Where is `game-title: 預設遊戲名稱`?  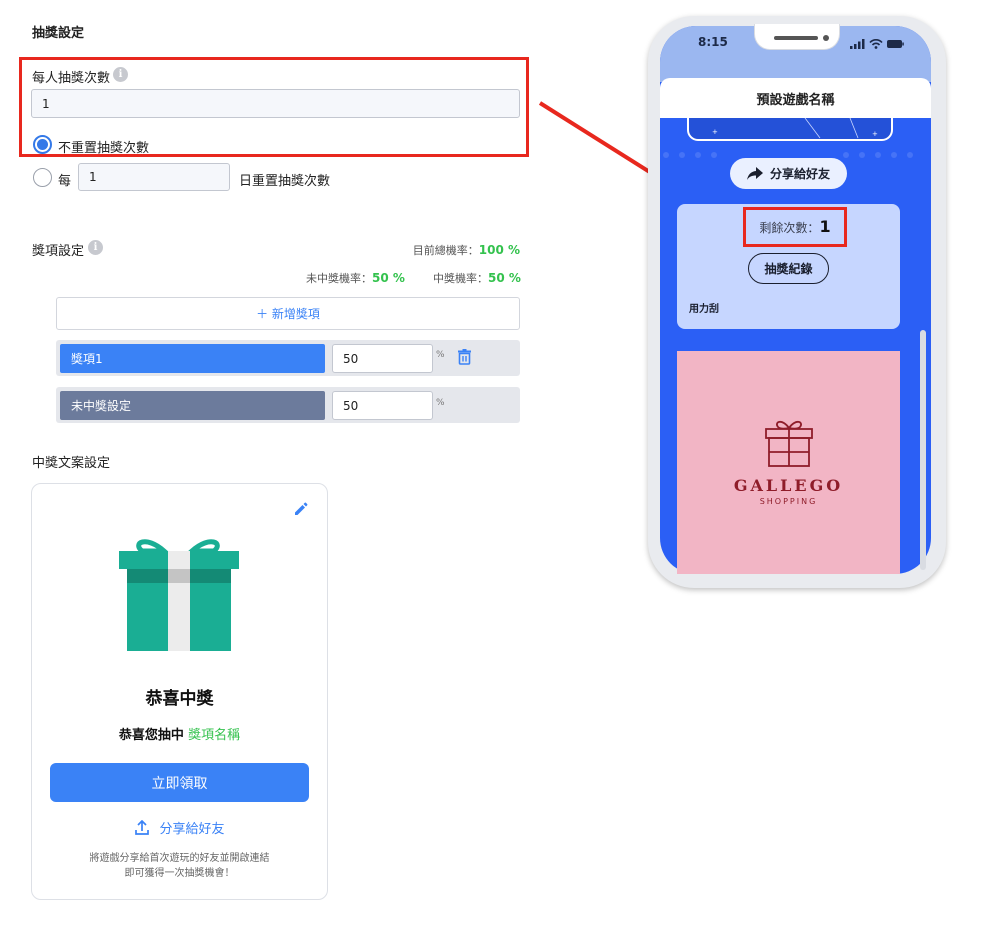
game-title: 預設遊戲名稱 is located at coordinates (795, 100).